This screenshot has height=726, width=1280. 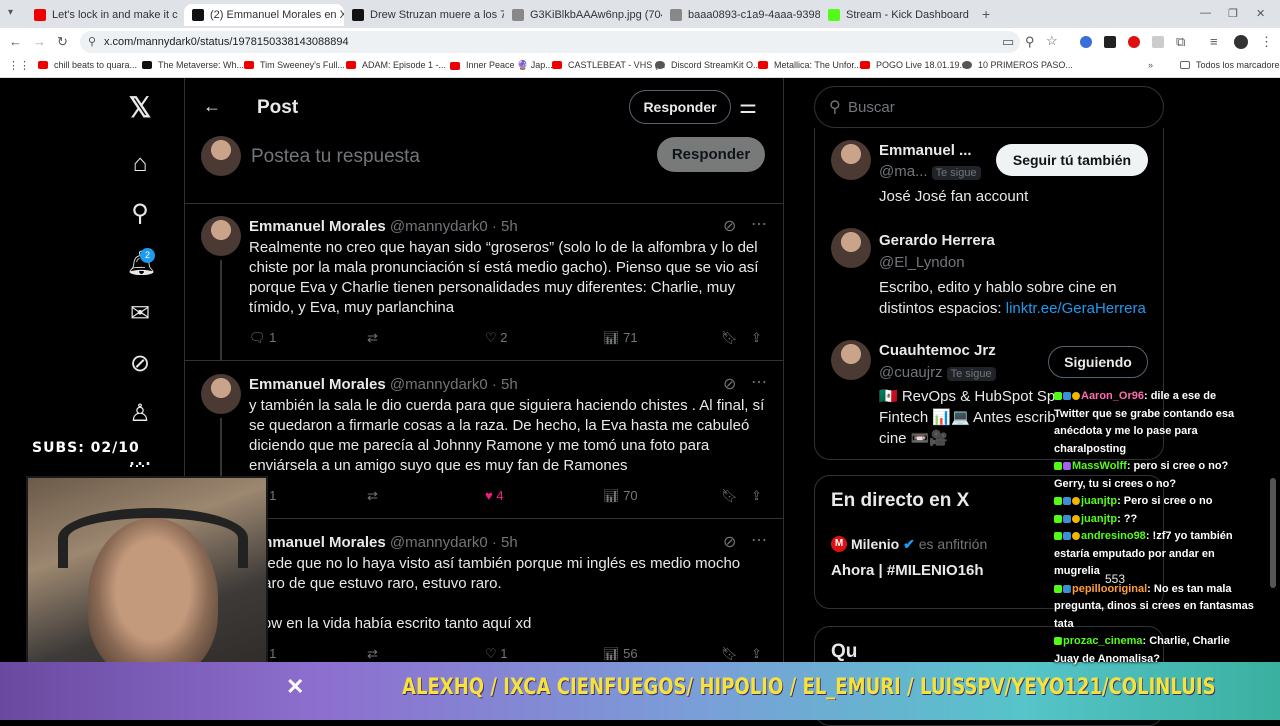 What do you see at coordinates (39, 41) in the screenshot?
I see `forward-icon: →` at bounding box center [39, 41].